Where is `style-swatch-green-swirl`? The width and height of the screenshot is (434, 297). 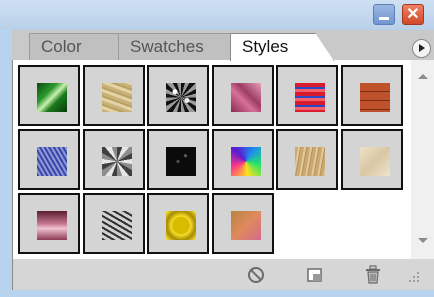 style-swatch-green-swirl is located at coordinates (52, 97).